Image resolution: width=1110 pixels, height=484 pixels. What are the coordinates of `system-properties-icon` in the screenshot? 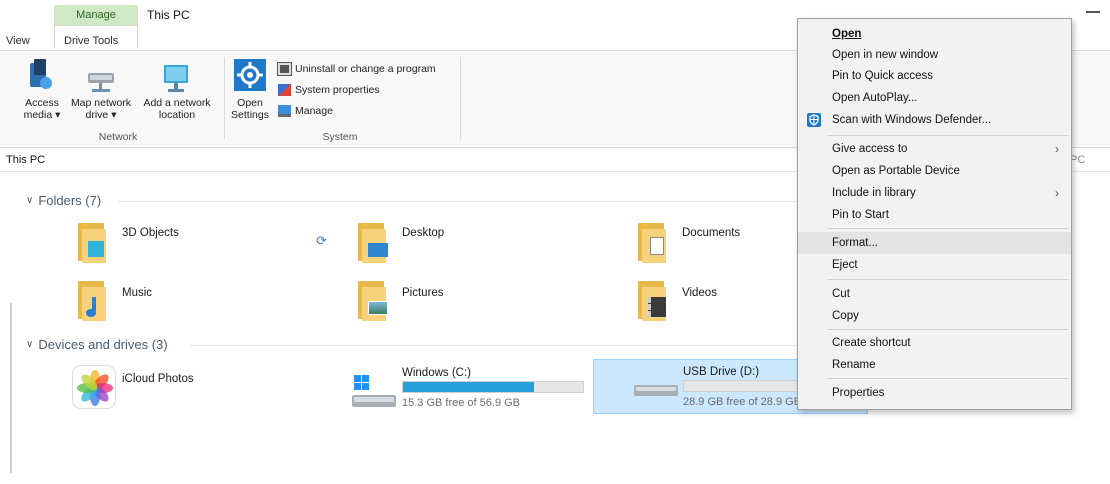 It's located at (284, 90).